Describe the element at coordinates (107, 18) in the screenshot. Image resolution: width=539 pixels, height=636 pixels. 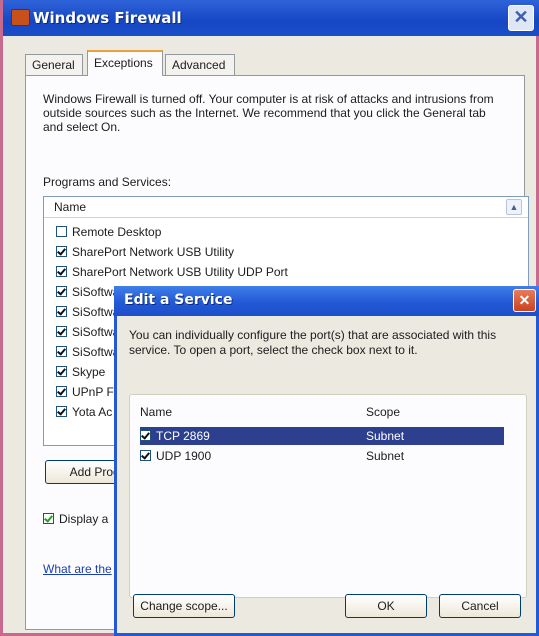
I see `window-title: Windows Firewall` at that location.